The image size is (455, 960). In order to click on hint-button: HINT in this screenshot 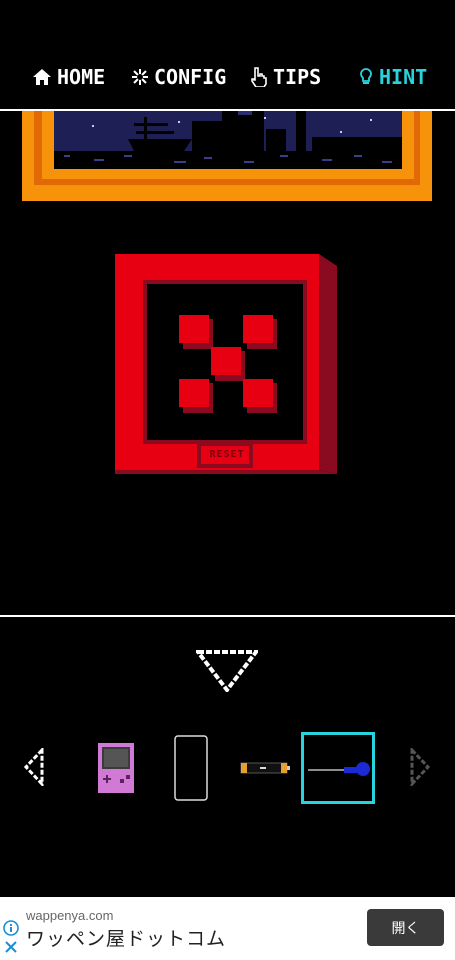, I will do `click(392, 77)`.